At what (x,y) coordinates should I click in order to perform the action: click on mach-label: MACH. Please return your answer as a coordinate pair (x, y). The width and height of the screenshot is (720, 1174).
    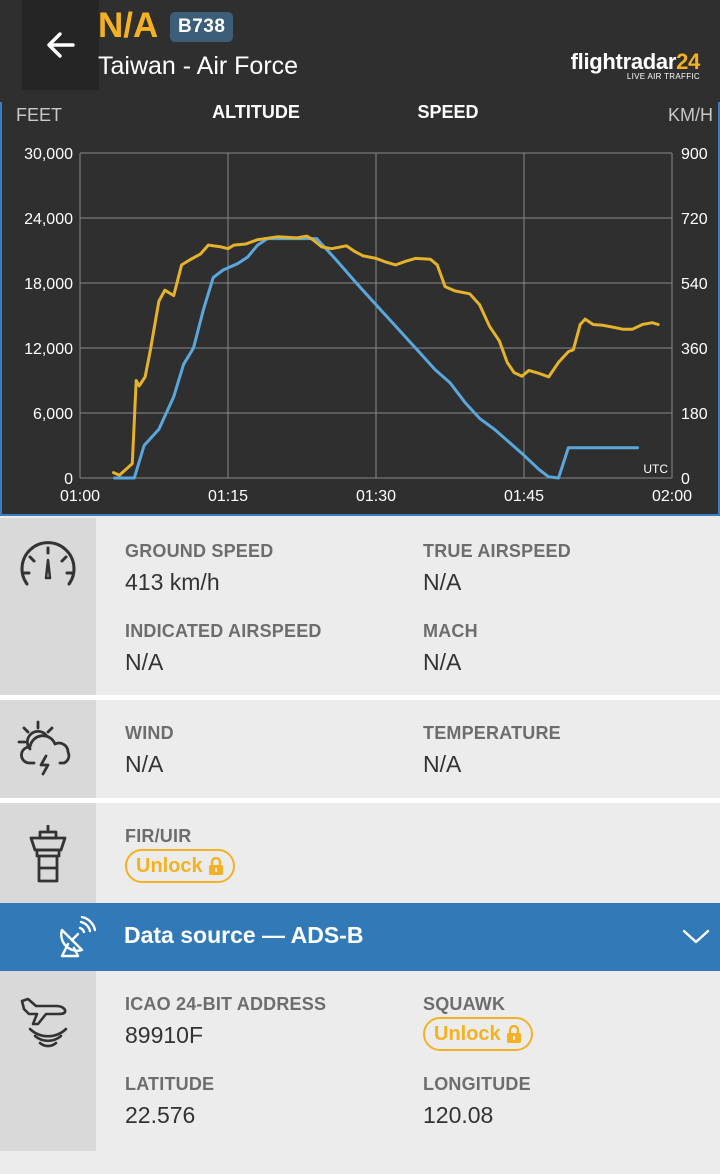
    Looking at the image, I should click on (450, 631).